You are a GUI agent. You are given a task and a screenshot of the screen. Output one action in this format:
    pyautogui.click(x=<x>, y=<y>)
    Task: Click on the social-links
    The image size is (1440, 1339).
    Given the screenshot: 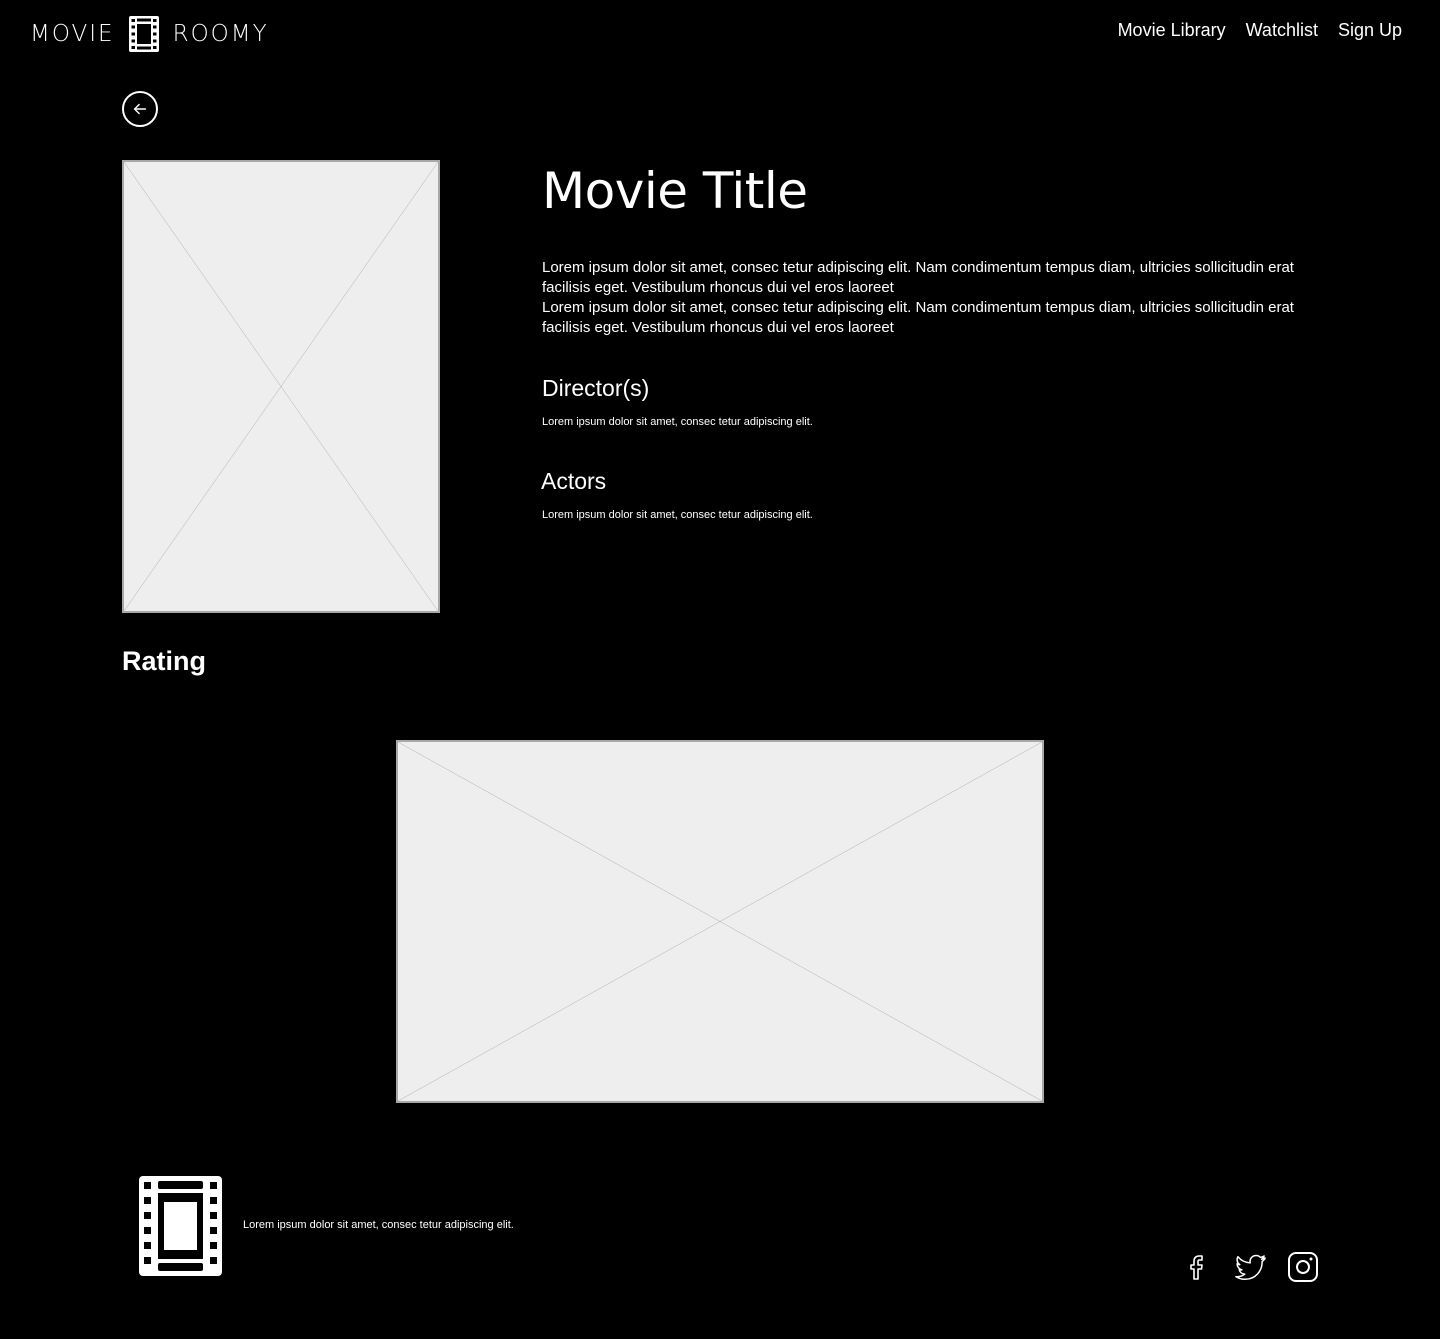 What is the action you would take?
    pyautogui.click(x=1251, y=1267)
    